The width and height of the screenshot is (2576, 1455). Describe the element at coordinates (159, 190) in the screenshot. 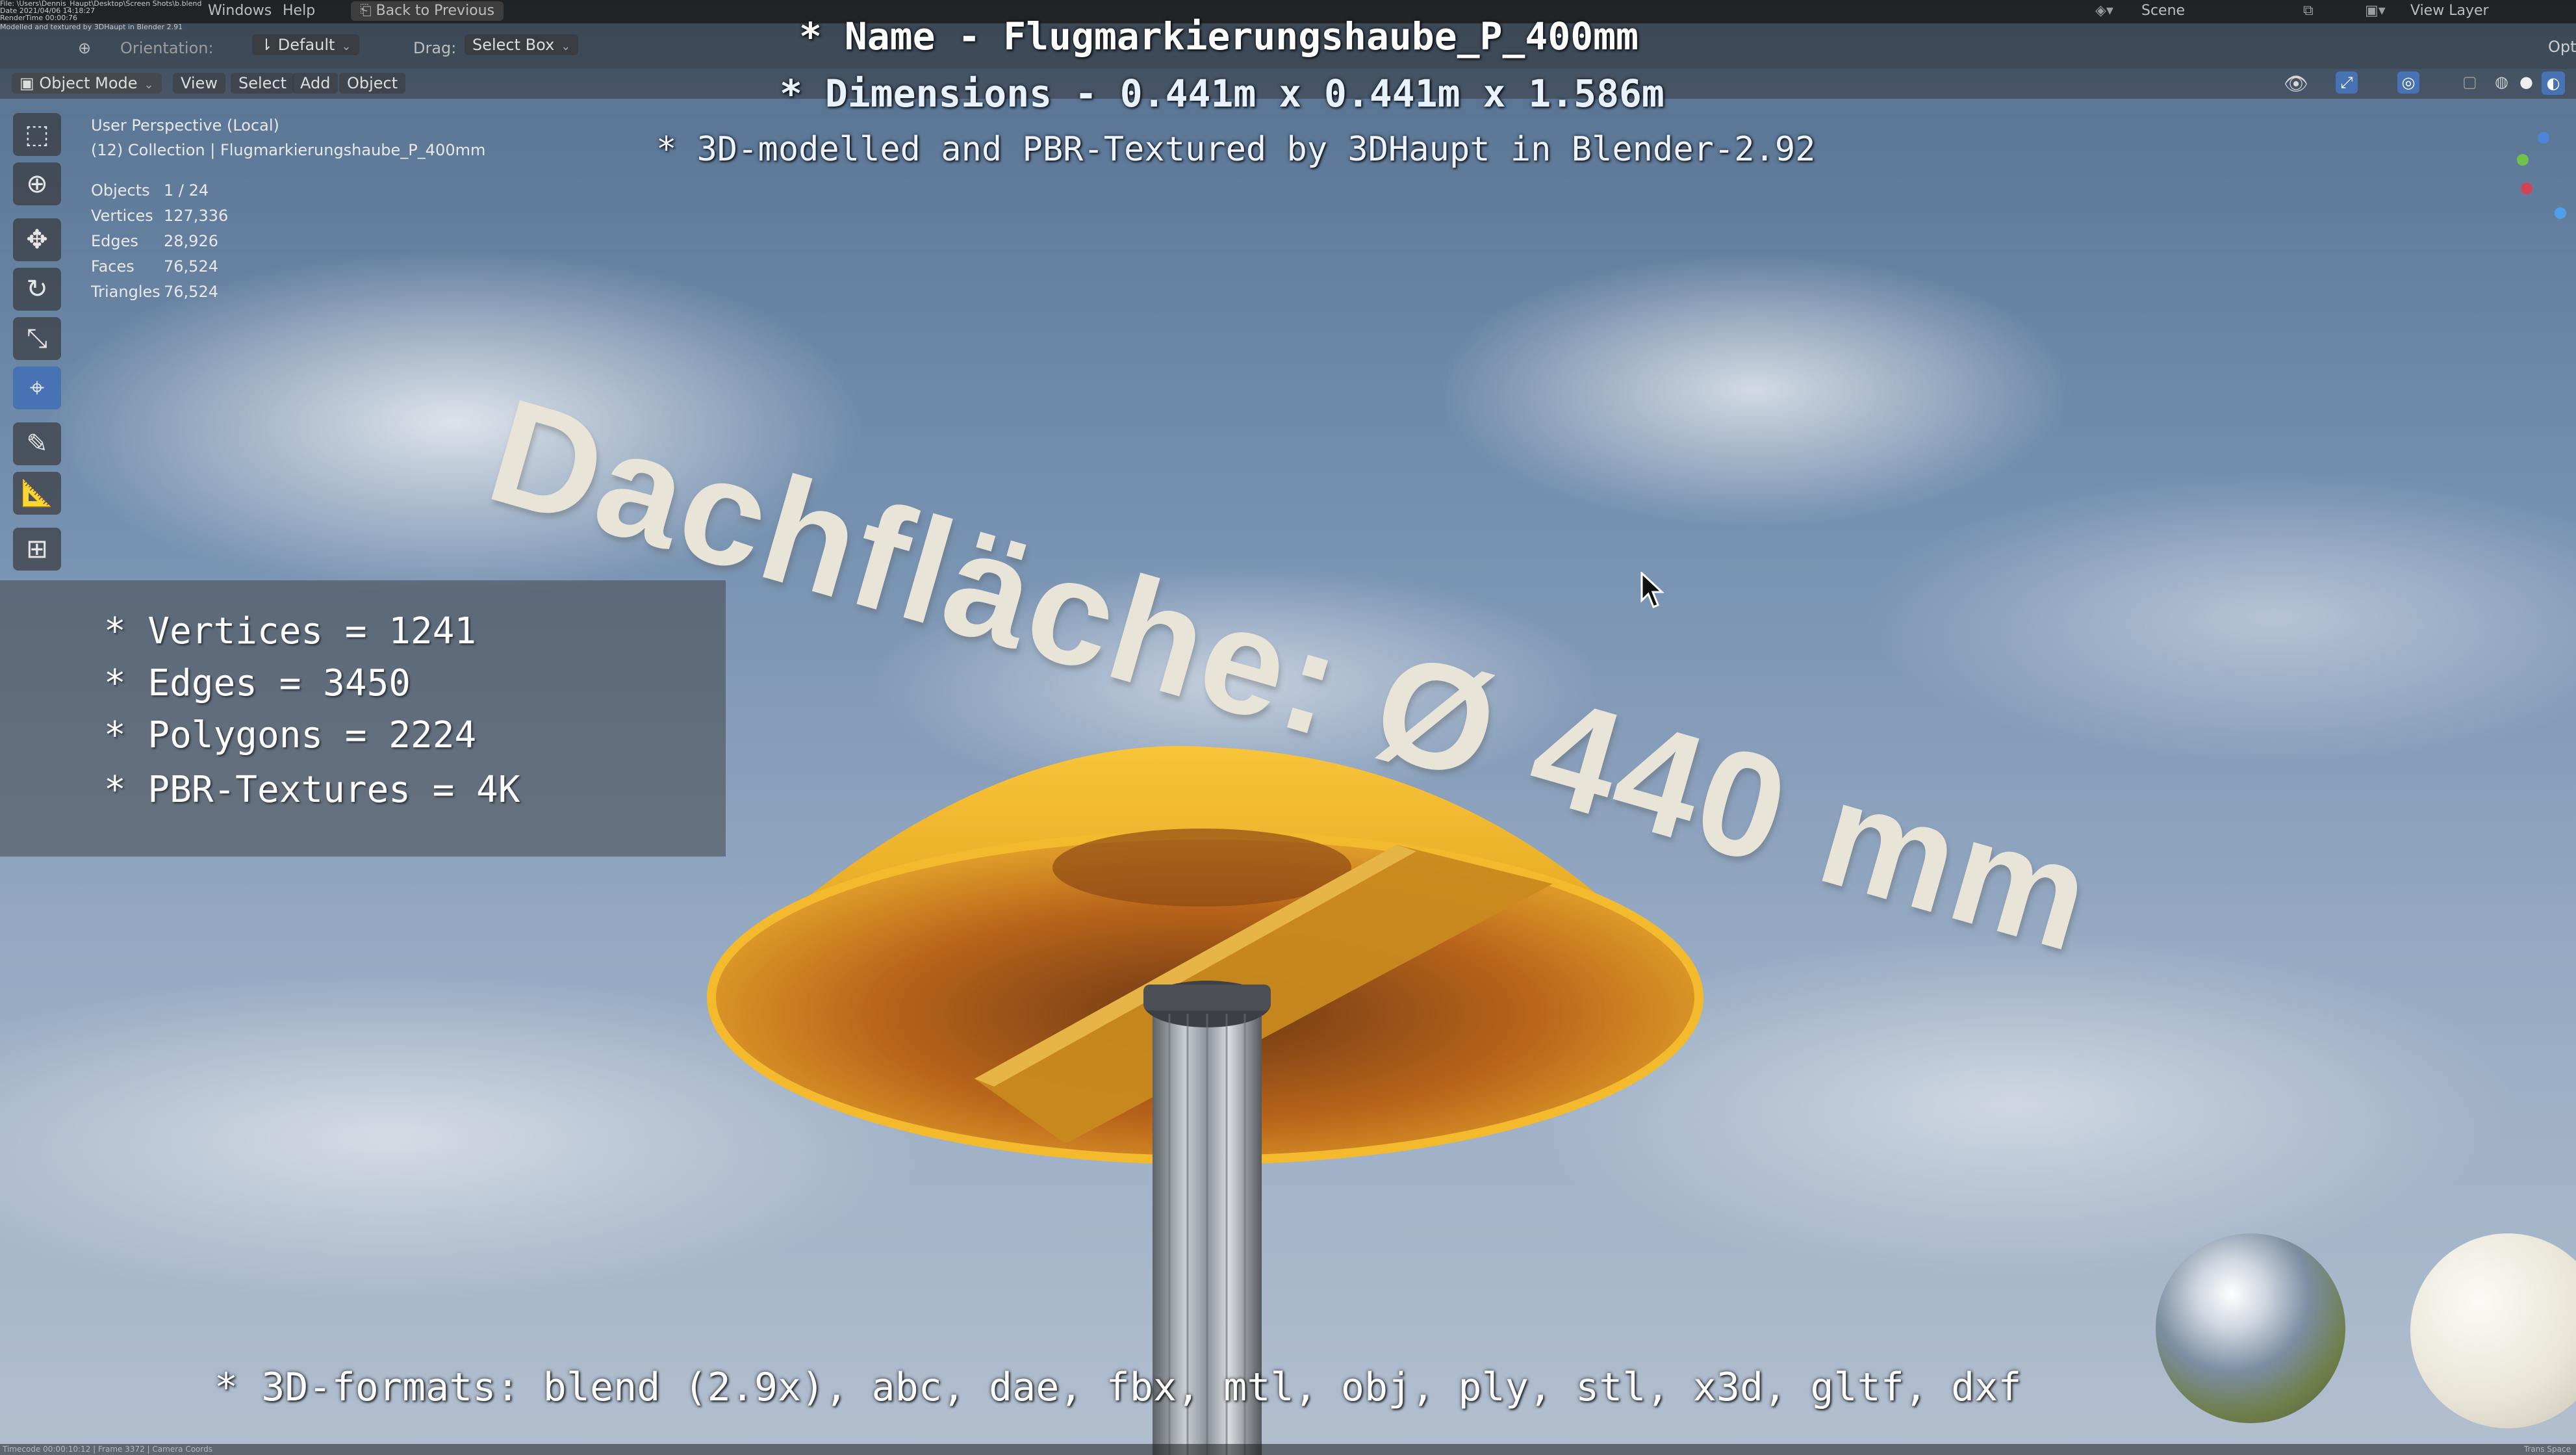

I see `stat-row: Objects 1 / 24` at that location.